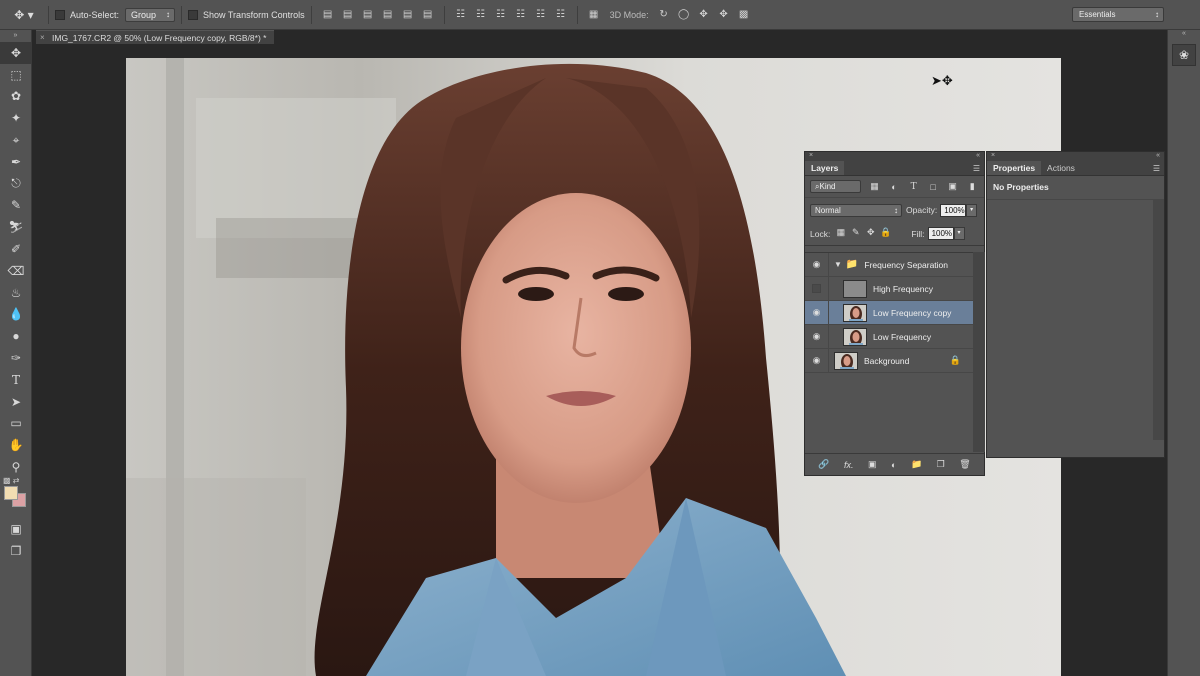  What do you see at coordinates (501, 15) in the screenshot?
I see `distribute-bottom-icon: ☷` at bounding box center [501, 15].